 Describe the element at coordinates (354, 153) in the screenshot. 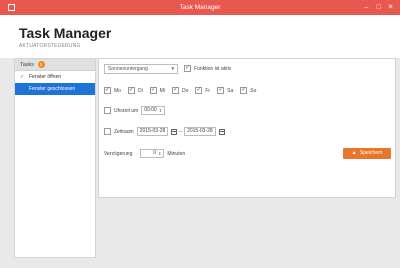

I see `save-icon: ▲` at that location.